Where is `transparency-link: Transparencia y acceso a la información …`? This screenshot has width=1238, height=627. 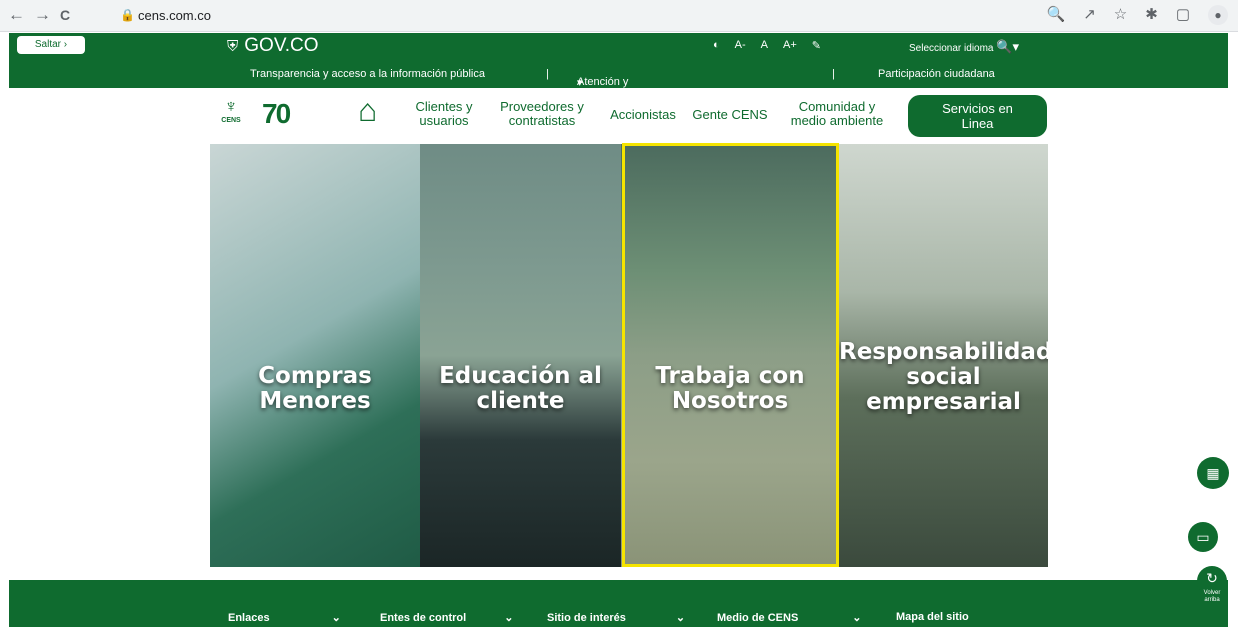
transparency-link: Transparencia y acceso a la información … is located at coordinates (367, 74).